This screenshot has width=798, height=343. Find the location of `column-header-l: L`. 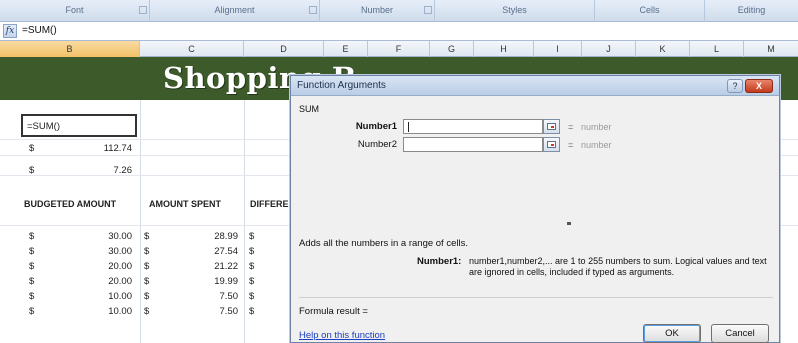

column-header-l: L is located at coordinates (717, 49).